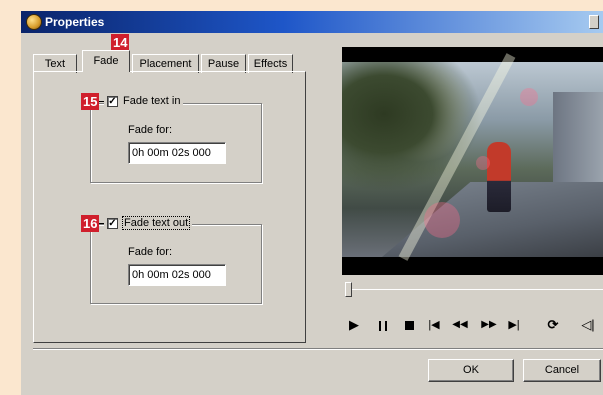  I want to click on tab-label: Text, so click(55, 64).